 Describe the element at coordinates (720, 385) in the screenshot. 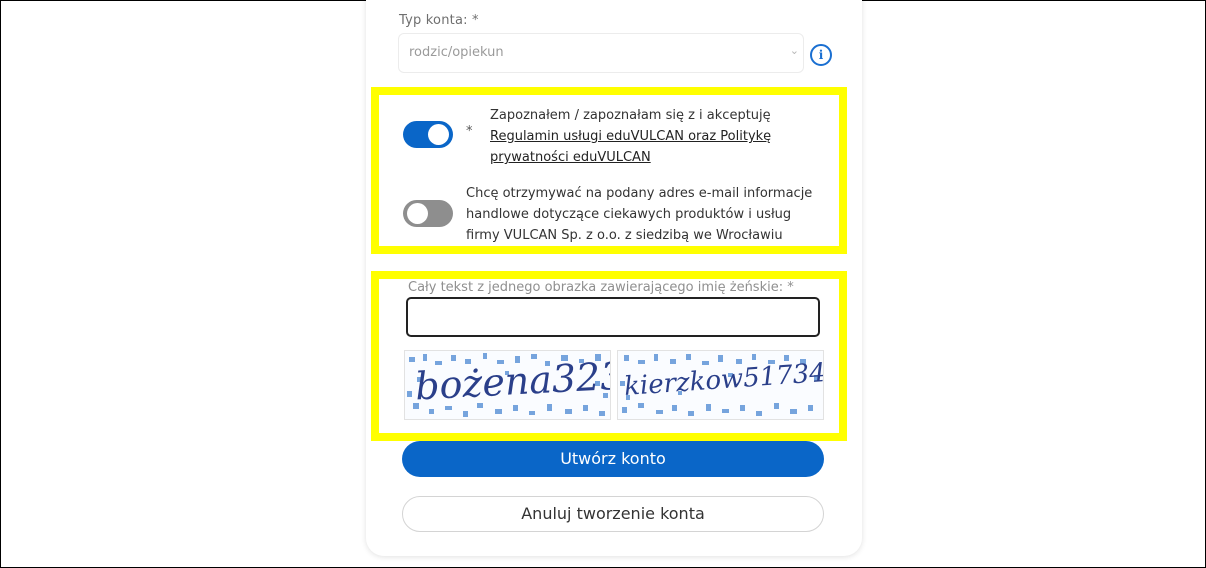

I see `captcha-image-2: kierzkow51734` at that location.